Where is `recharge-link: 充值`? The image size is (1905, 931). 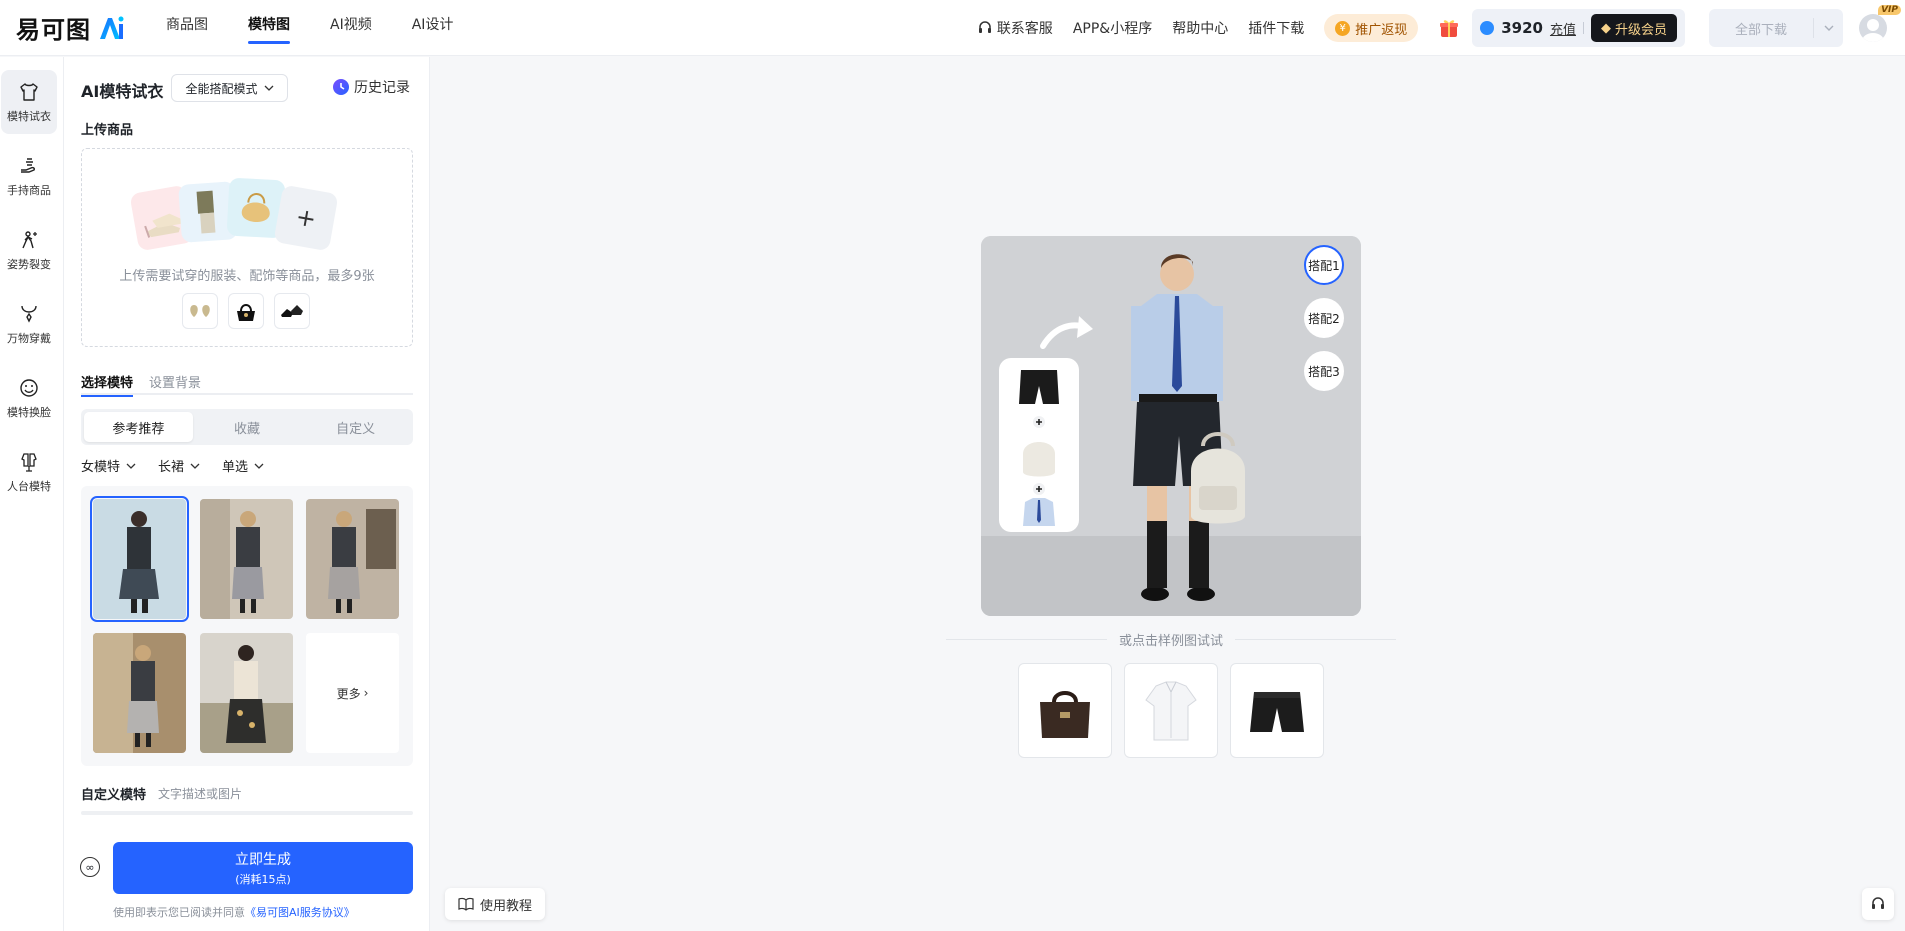
recharge-link: 充值 is located at coordinates (1563, 28).